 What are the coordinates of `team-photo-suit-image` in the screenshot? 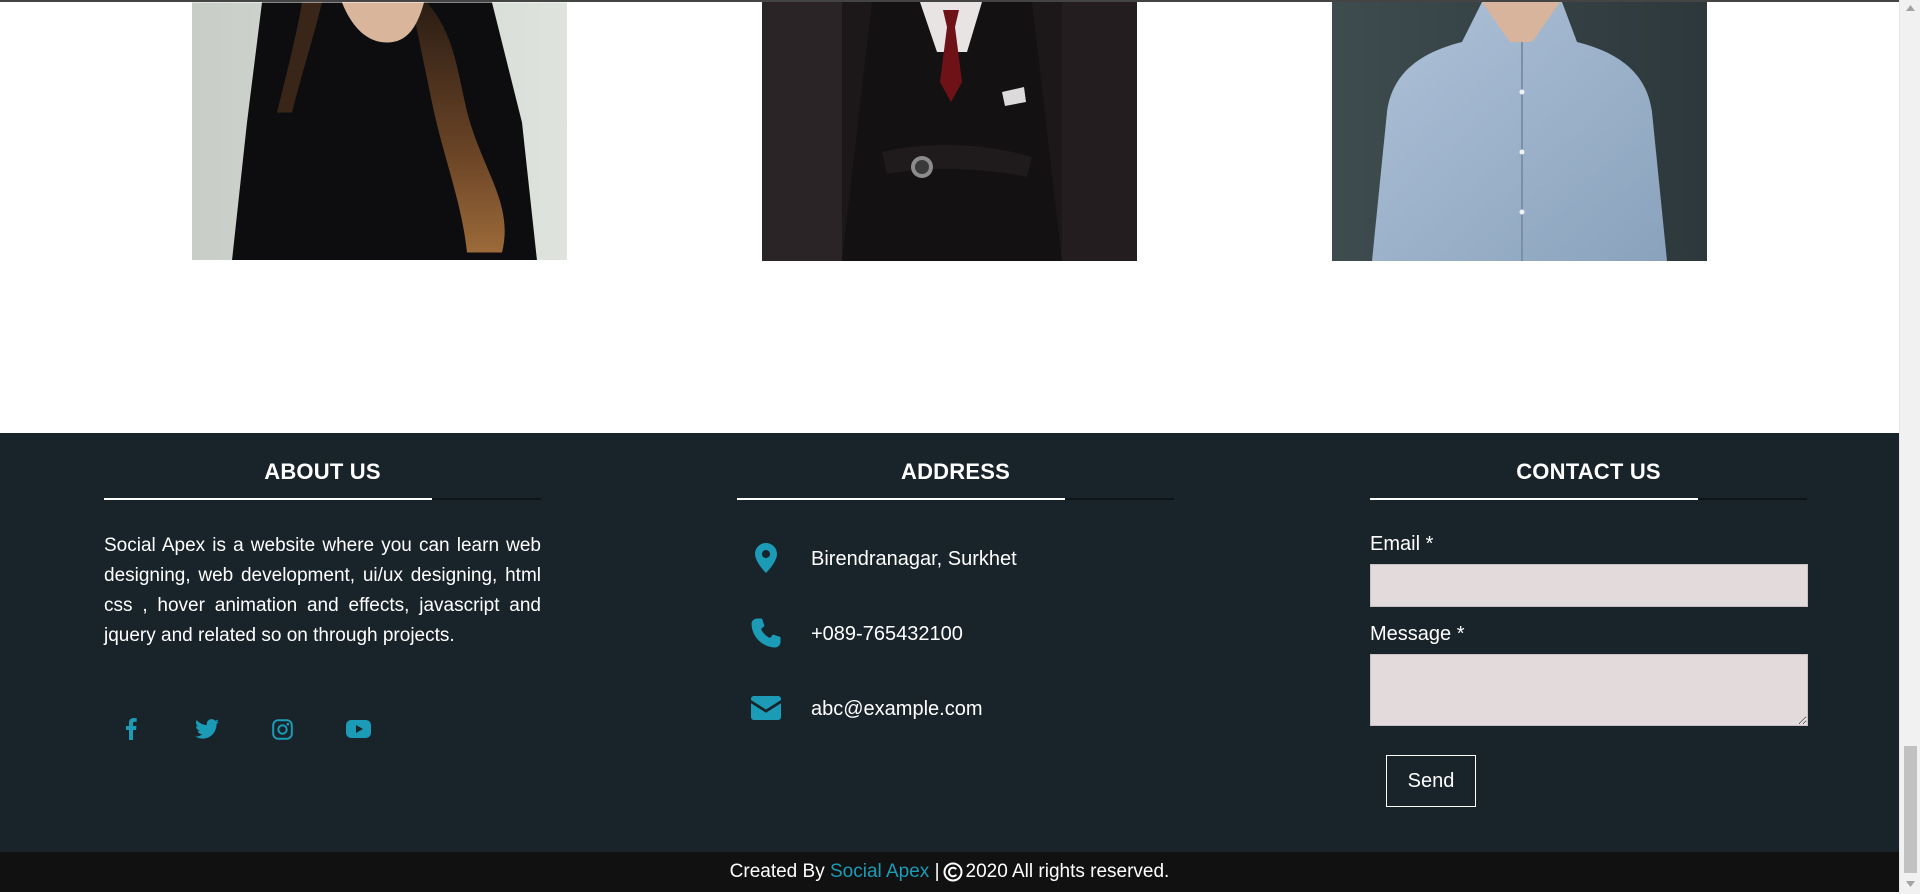 It's located at (949, 131).